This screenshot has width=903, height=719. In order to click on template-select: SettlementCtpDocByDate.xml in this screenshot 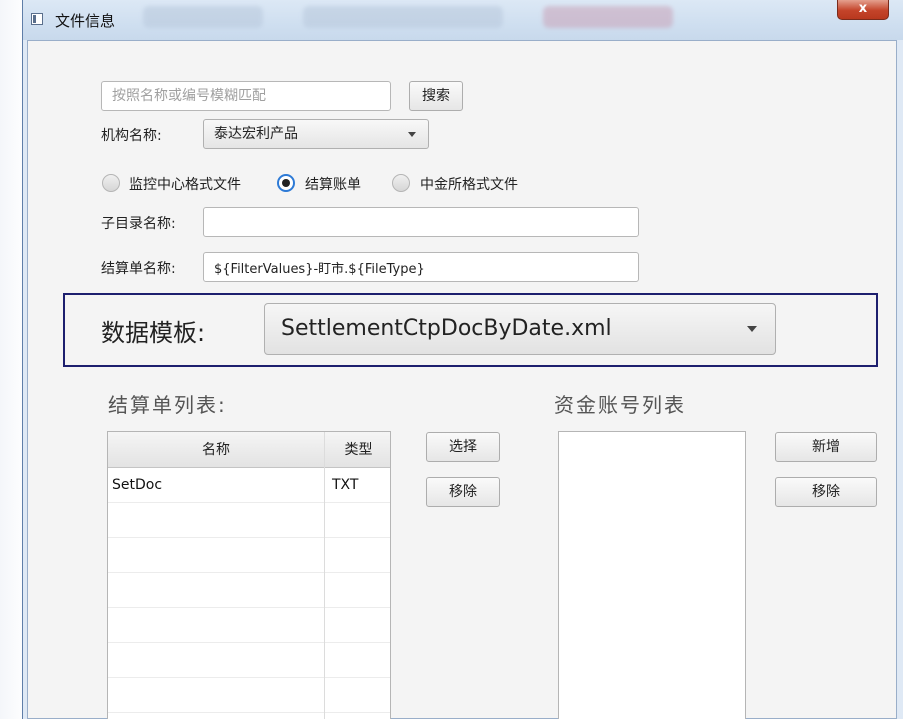, I will do `click(520, 329)`.